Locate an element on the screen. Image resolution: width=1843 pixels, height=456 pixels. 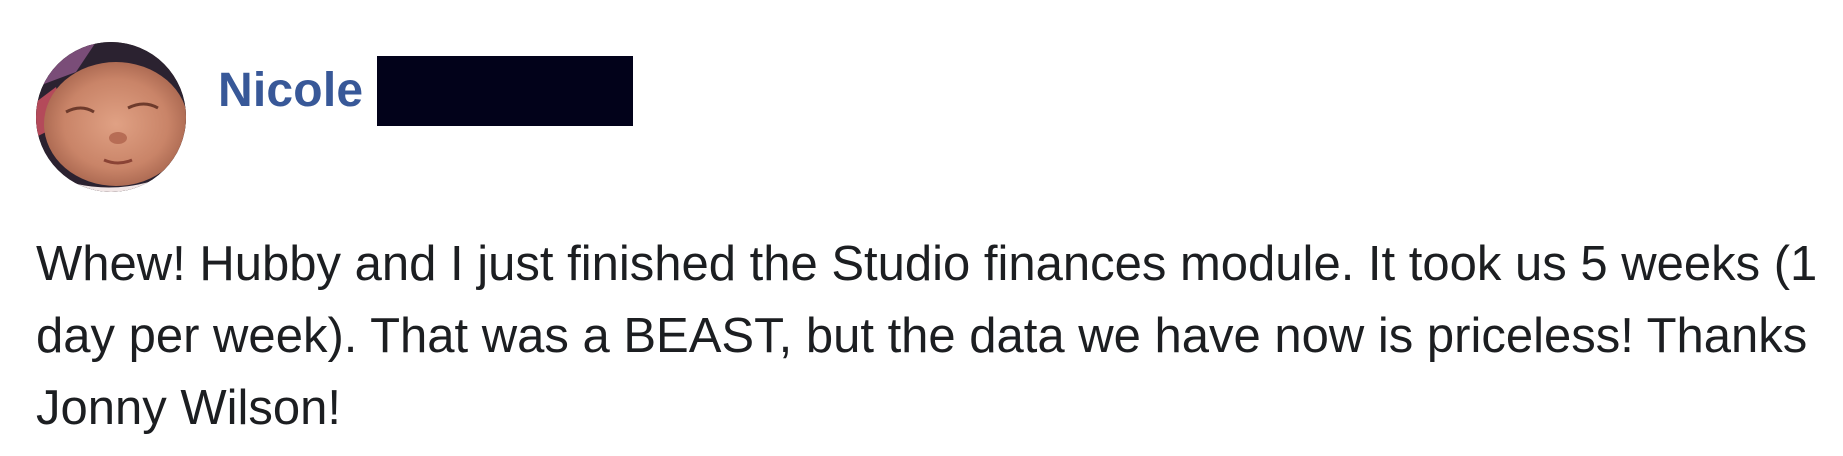
avatar-photo-icon is located at coordinates (111, 117).